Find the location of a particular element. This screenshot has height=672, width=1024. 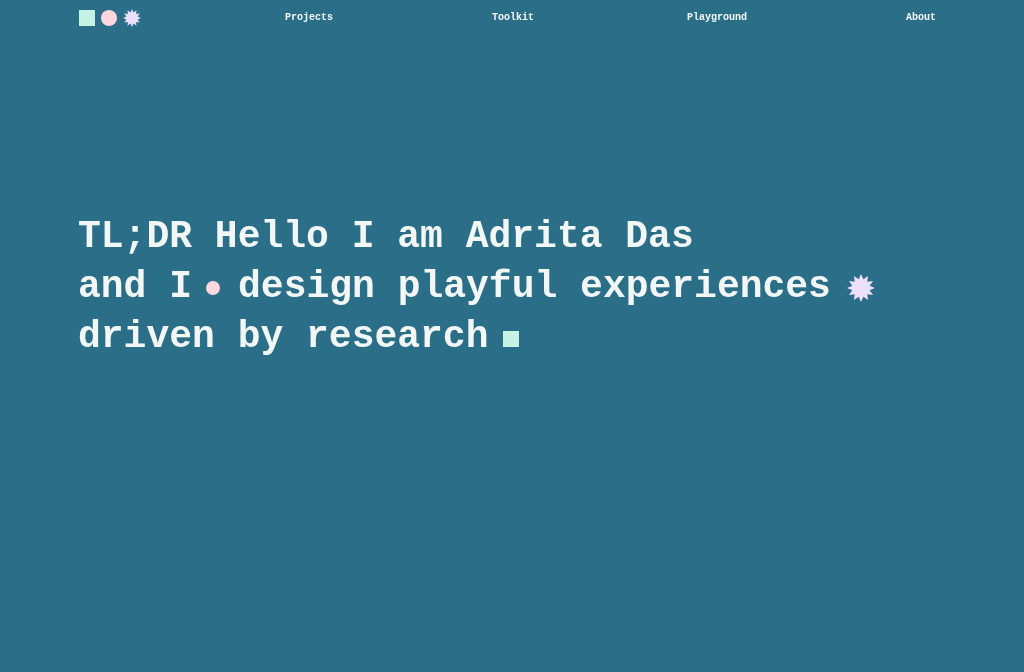

nav-link: Playground is located at coordinates (717, 18).